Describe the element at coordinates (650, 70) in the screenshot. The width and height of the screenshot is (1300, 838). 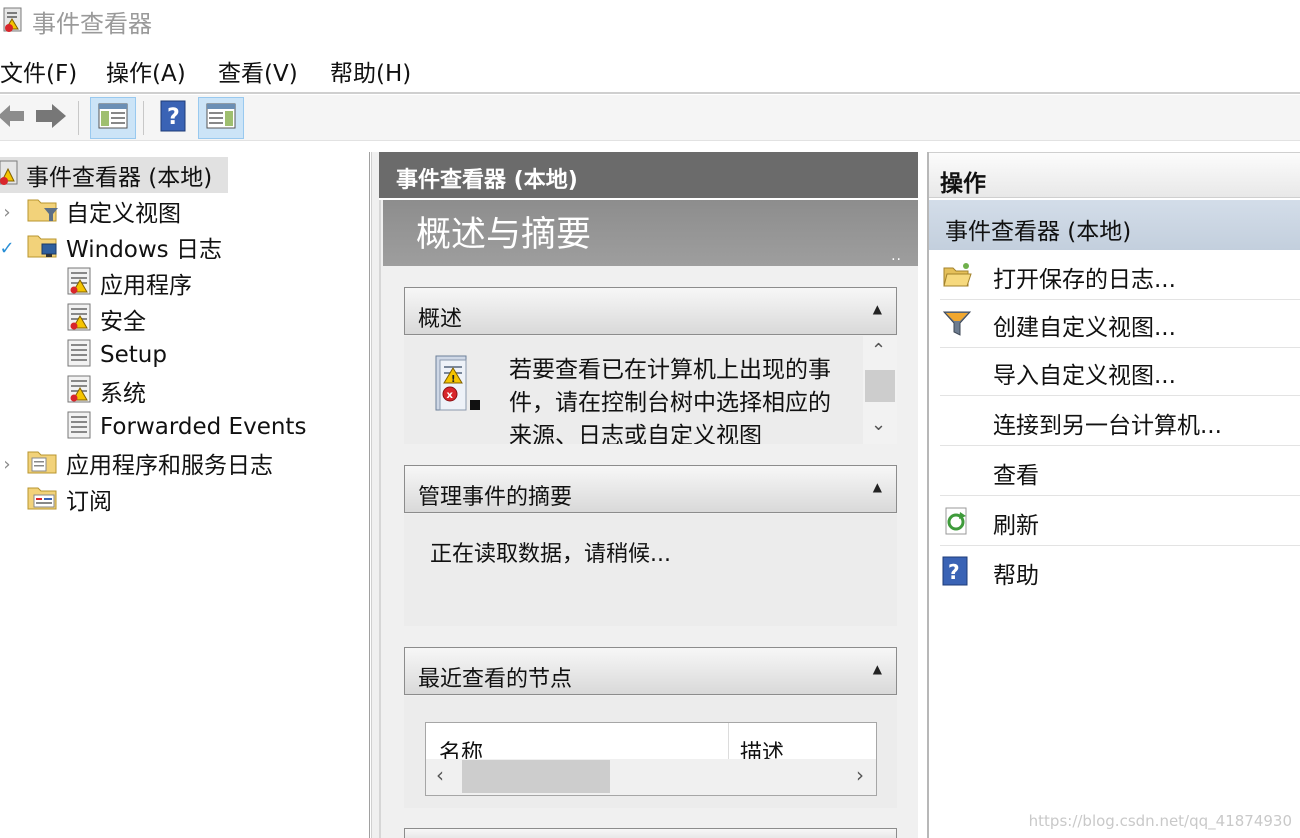
I see `menu-bar: 文件(F) 操作(A) 查看(V) 帮助(H)` at that location.